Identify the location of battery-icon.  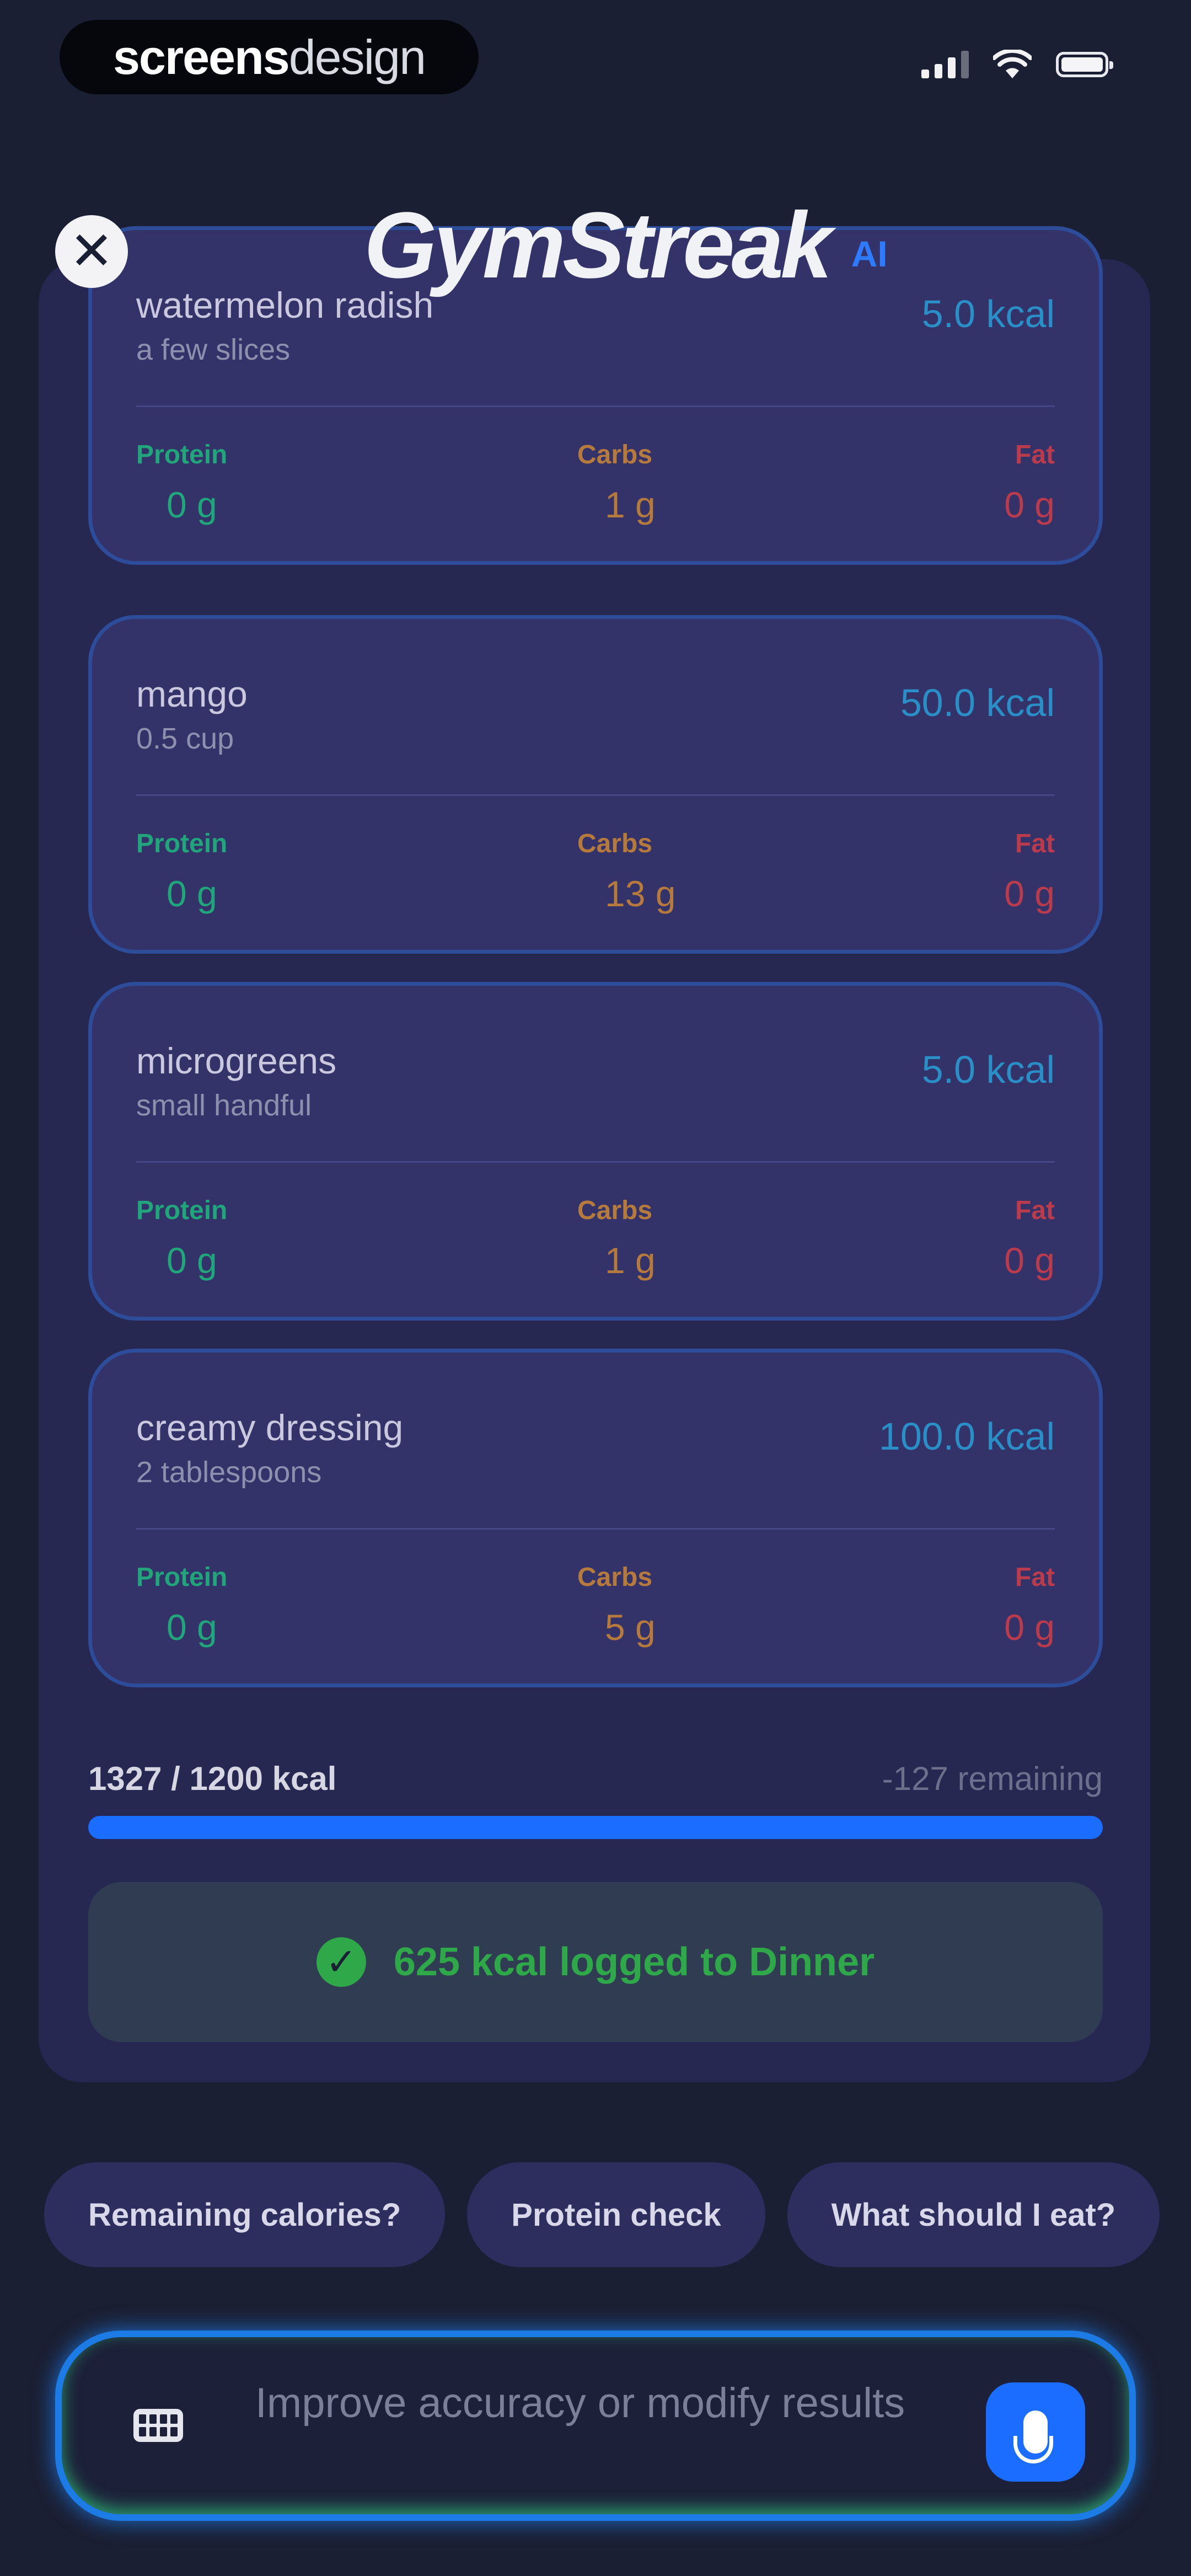
(1084, 64).